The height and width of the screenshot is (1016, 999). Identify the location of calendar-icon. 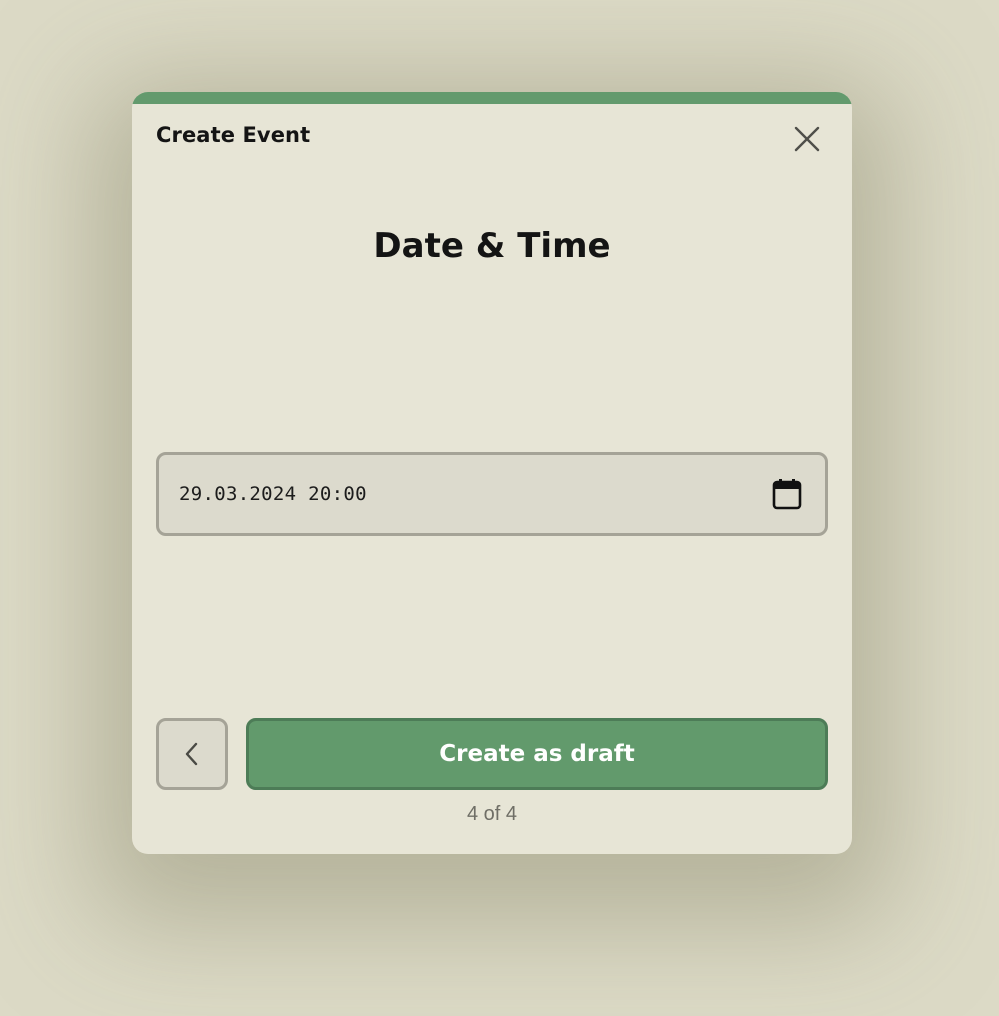
(787, 494).